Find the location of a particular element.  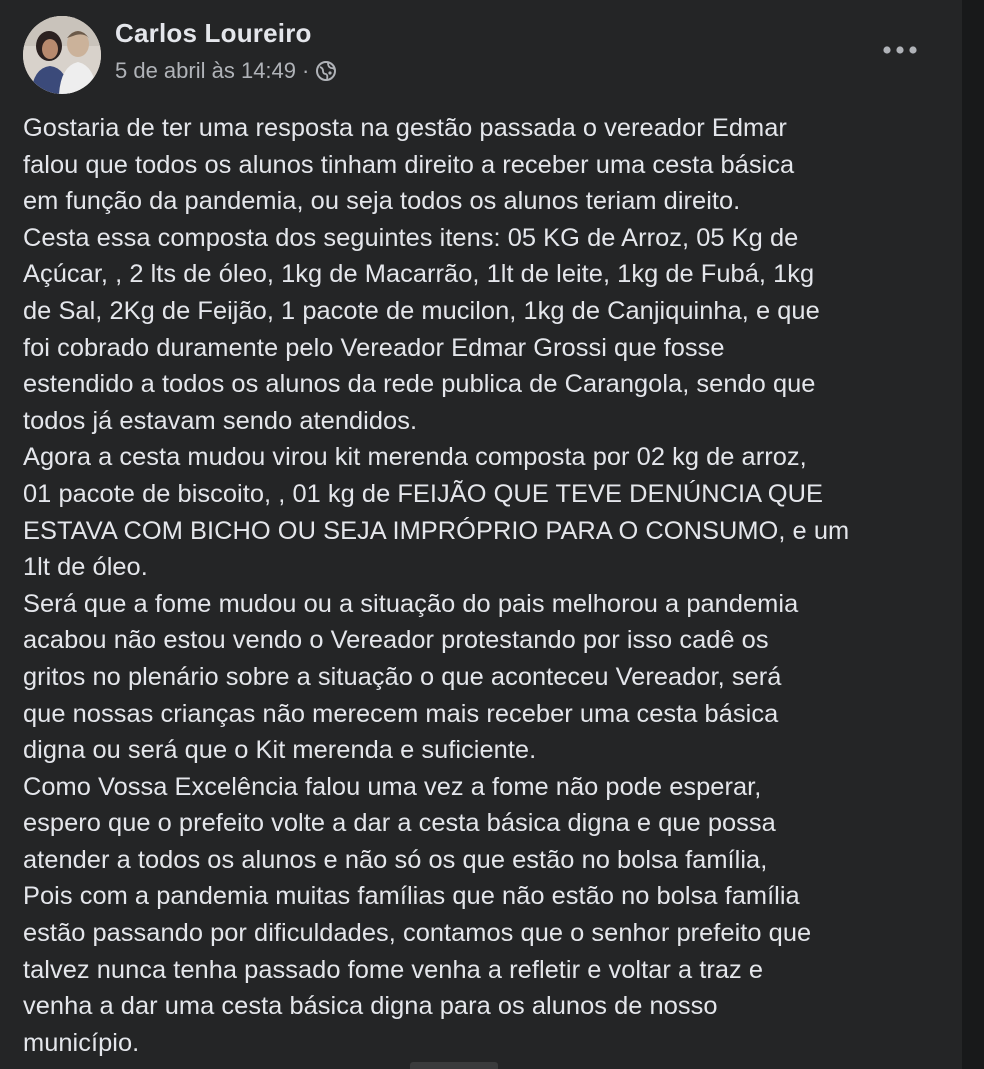

more-options-icon is located at coordinates (900, 50).